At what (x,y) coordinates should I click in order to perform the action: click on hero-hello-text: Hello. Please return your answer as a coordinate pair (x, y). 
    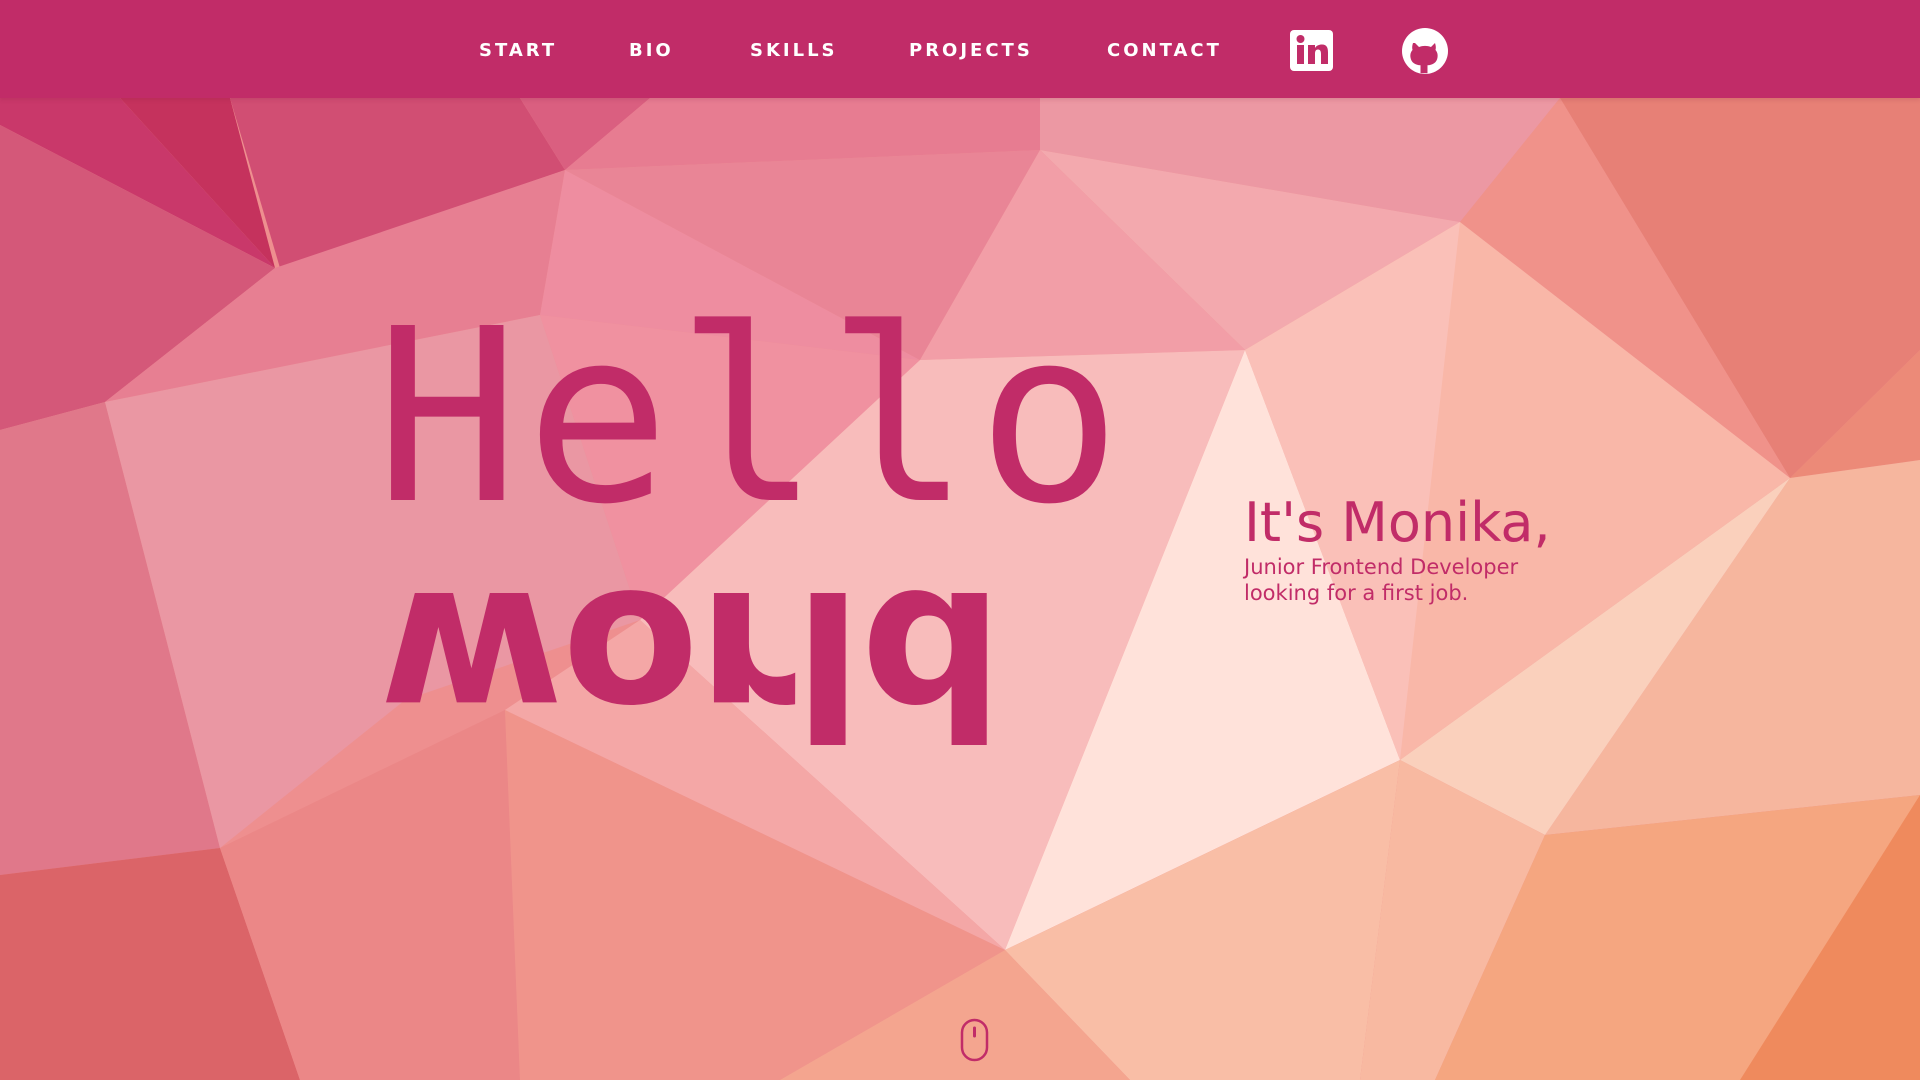
    Looking at the image, I should click on (751, 417).